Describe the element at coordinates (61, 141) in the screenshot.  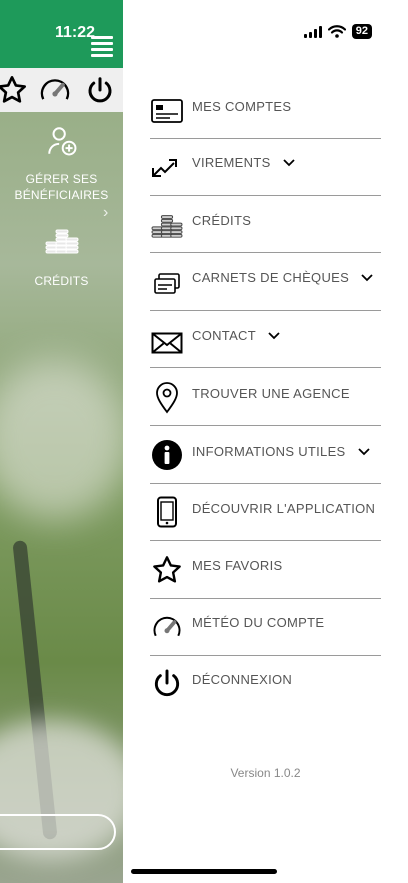
I see `add-user-icon` at that location.